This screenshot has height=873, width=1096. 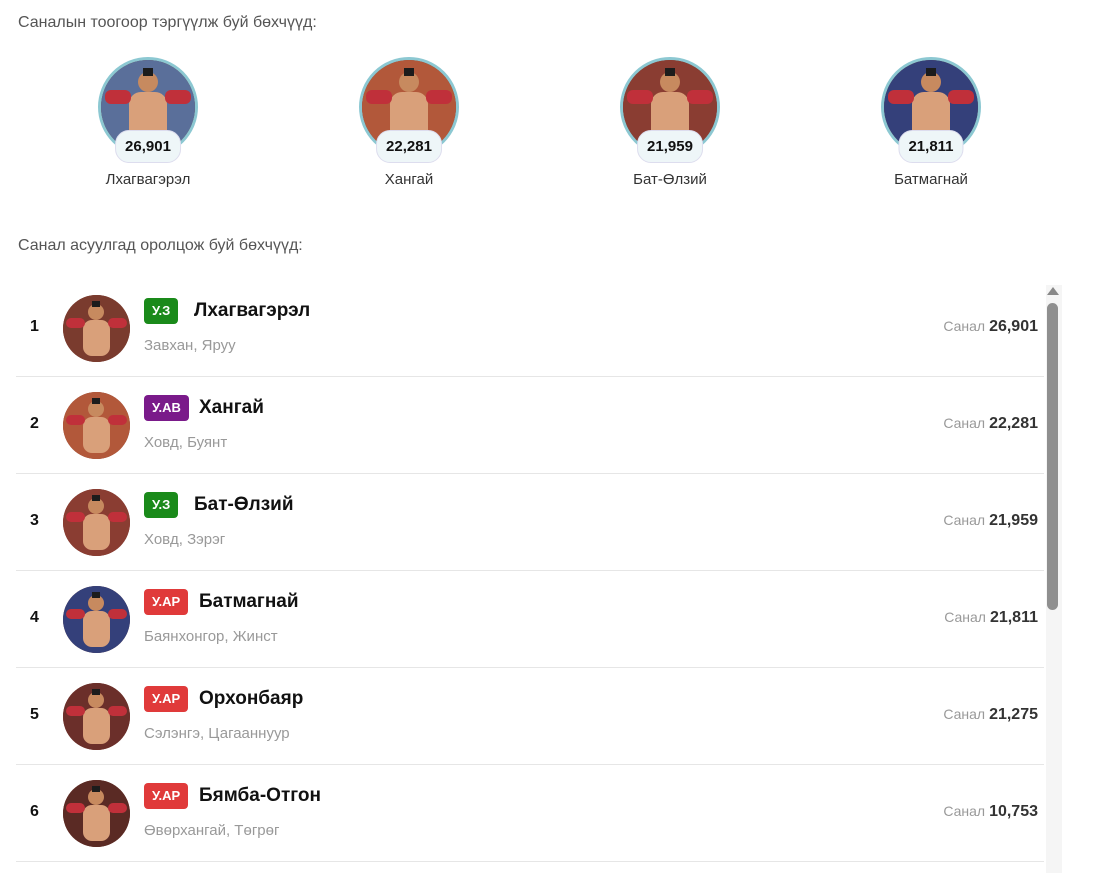 I want to click on scroll-up-arrow-icon, so click(x=1053, y=291).